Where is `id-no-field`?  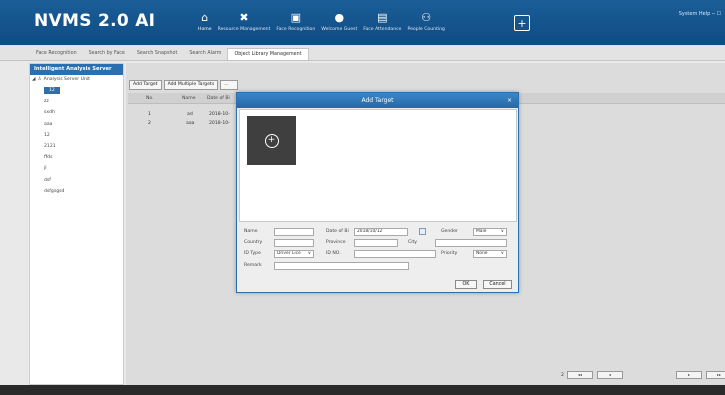
id-no-field is located at coordinates (395, 254).